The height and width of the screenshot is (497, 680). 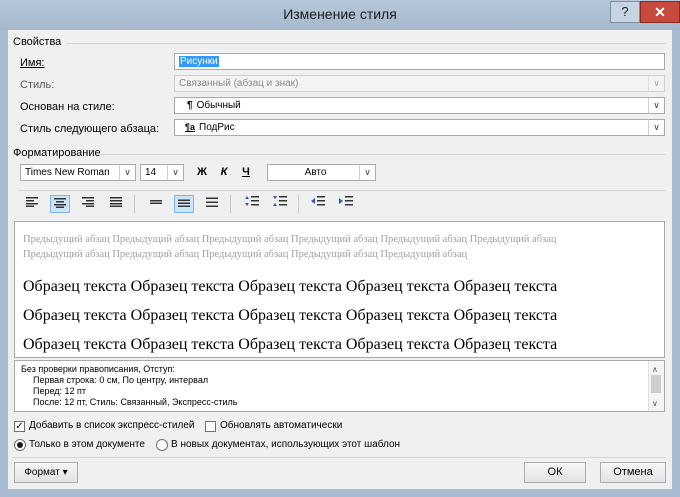 I want to click on name-input: Рисунки, so click(x=419, y=61).